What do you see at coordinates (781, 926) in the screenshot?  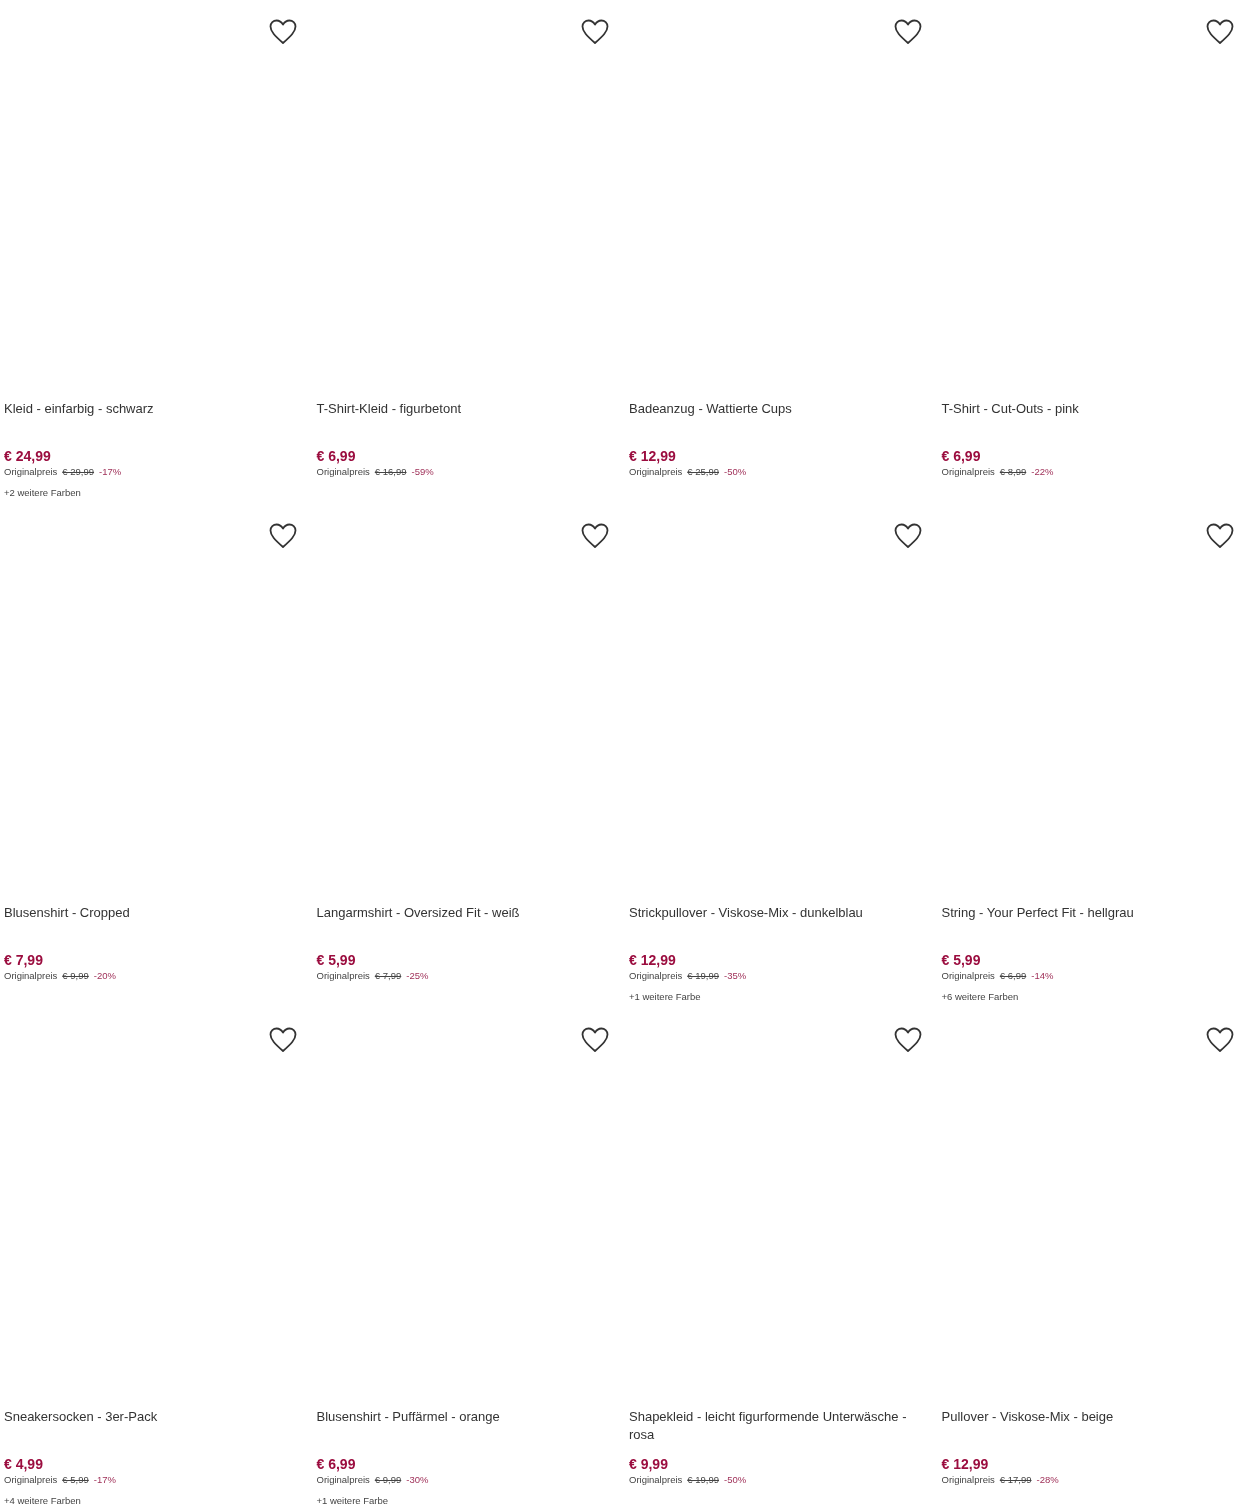 I see `product-title: Strickpullover - Viskose-Mix - dunkelblau` at bounding box center [781, 926].